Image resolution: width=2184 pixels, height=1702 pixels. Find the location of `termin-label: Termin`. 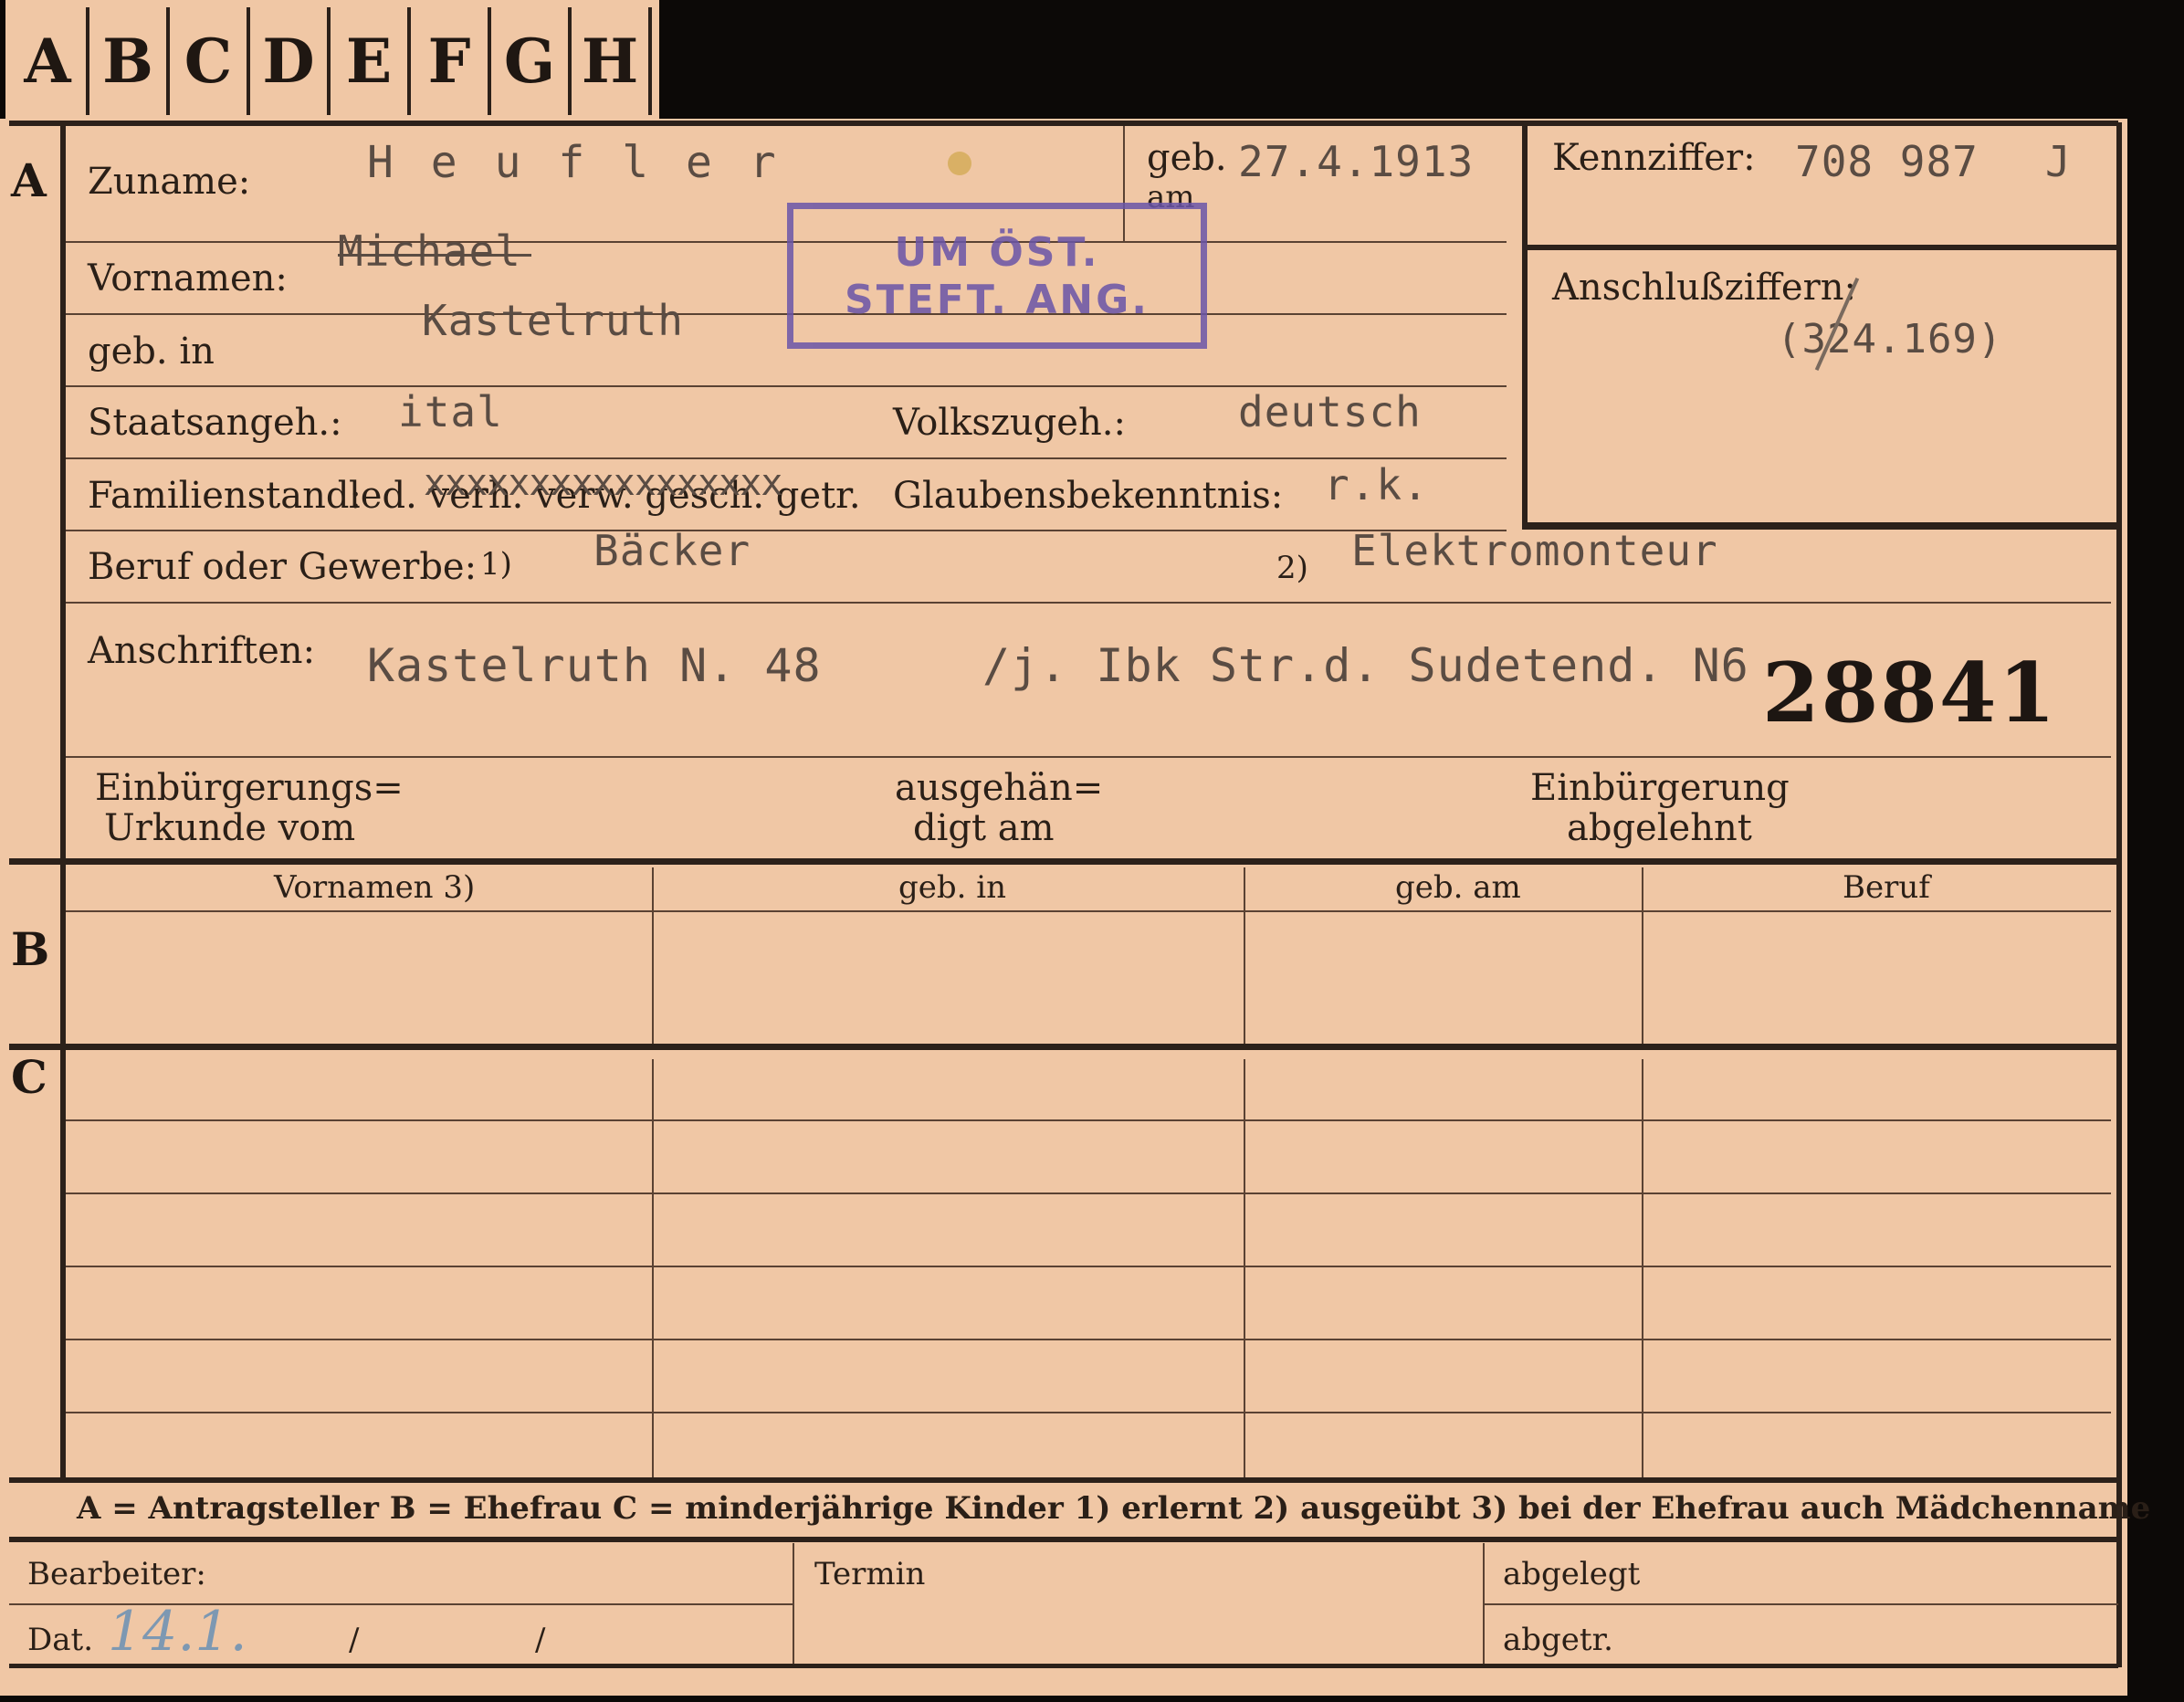

termin-label: Termin is located at coordinates (870, 1574).